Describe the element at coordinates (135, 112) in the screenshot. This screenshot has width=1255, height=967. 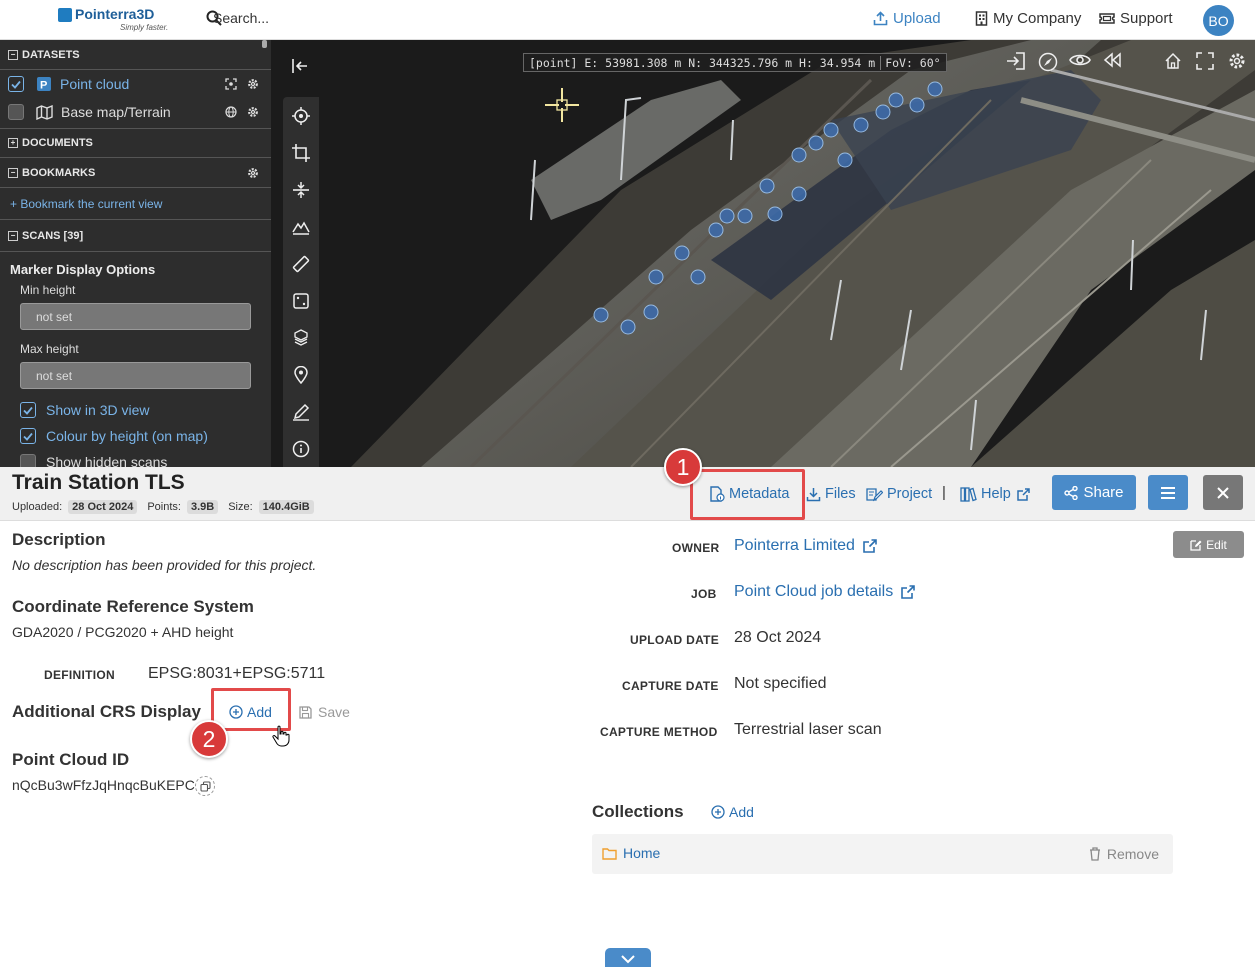
I see `dataset-base-map: Base map/Terrain` at that location.